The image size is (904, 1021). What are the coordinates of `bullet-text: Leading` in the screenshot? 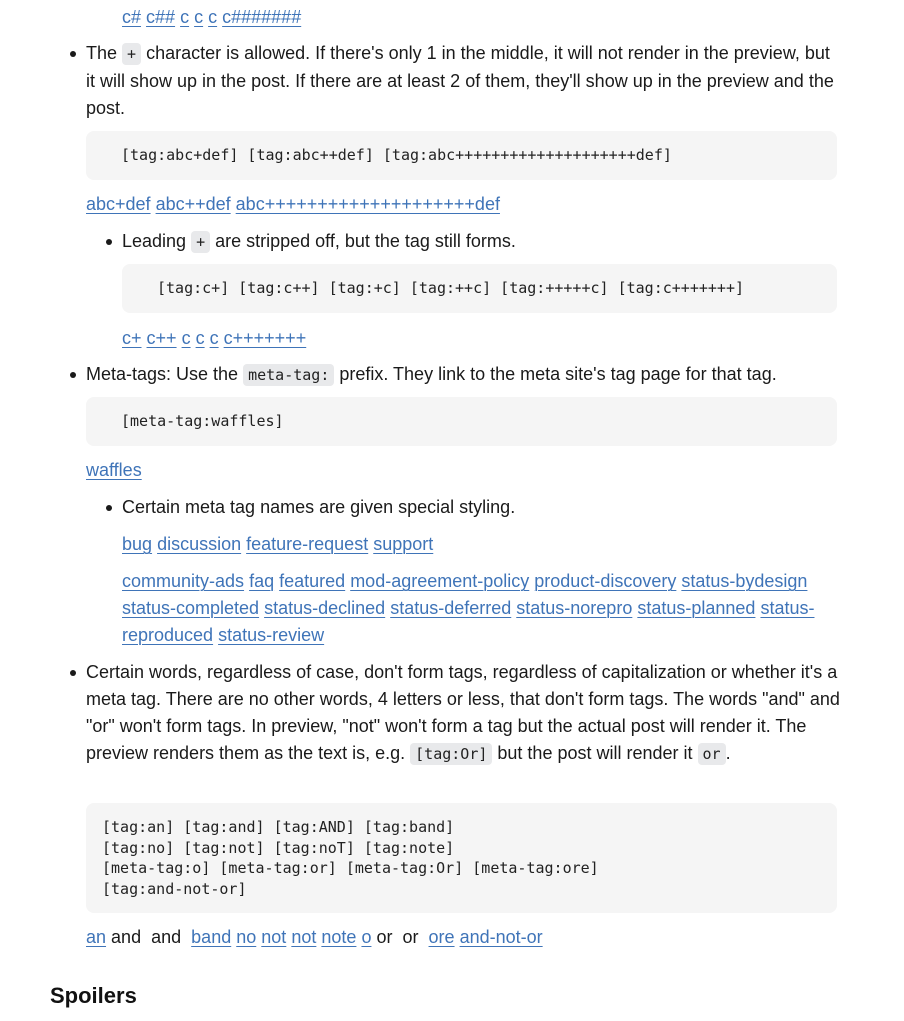 It's located at (157, 241).